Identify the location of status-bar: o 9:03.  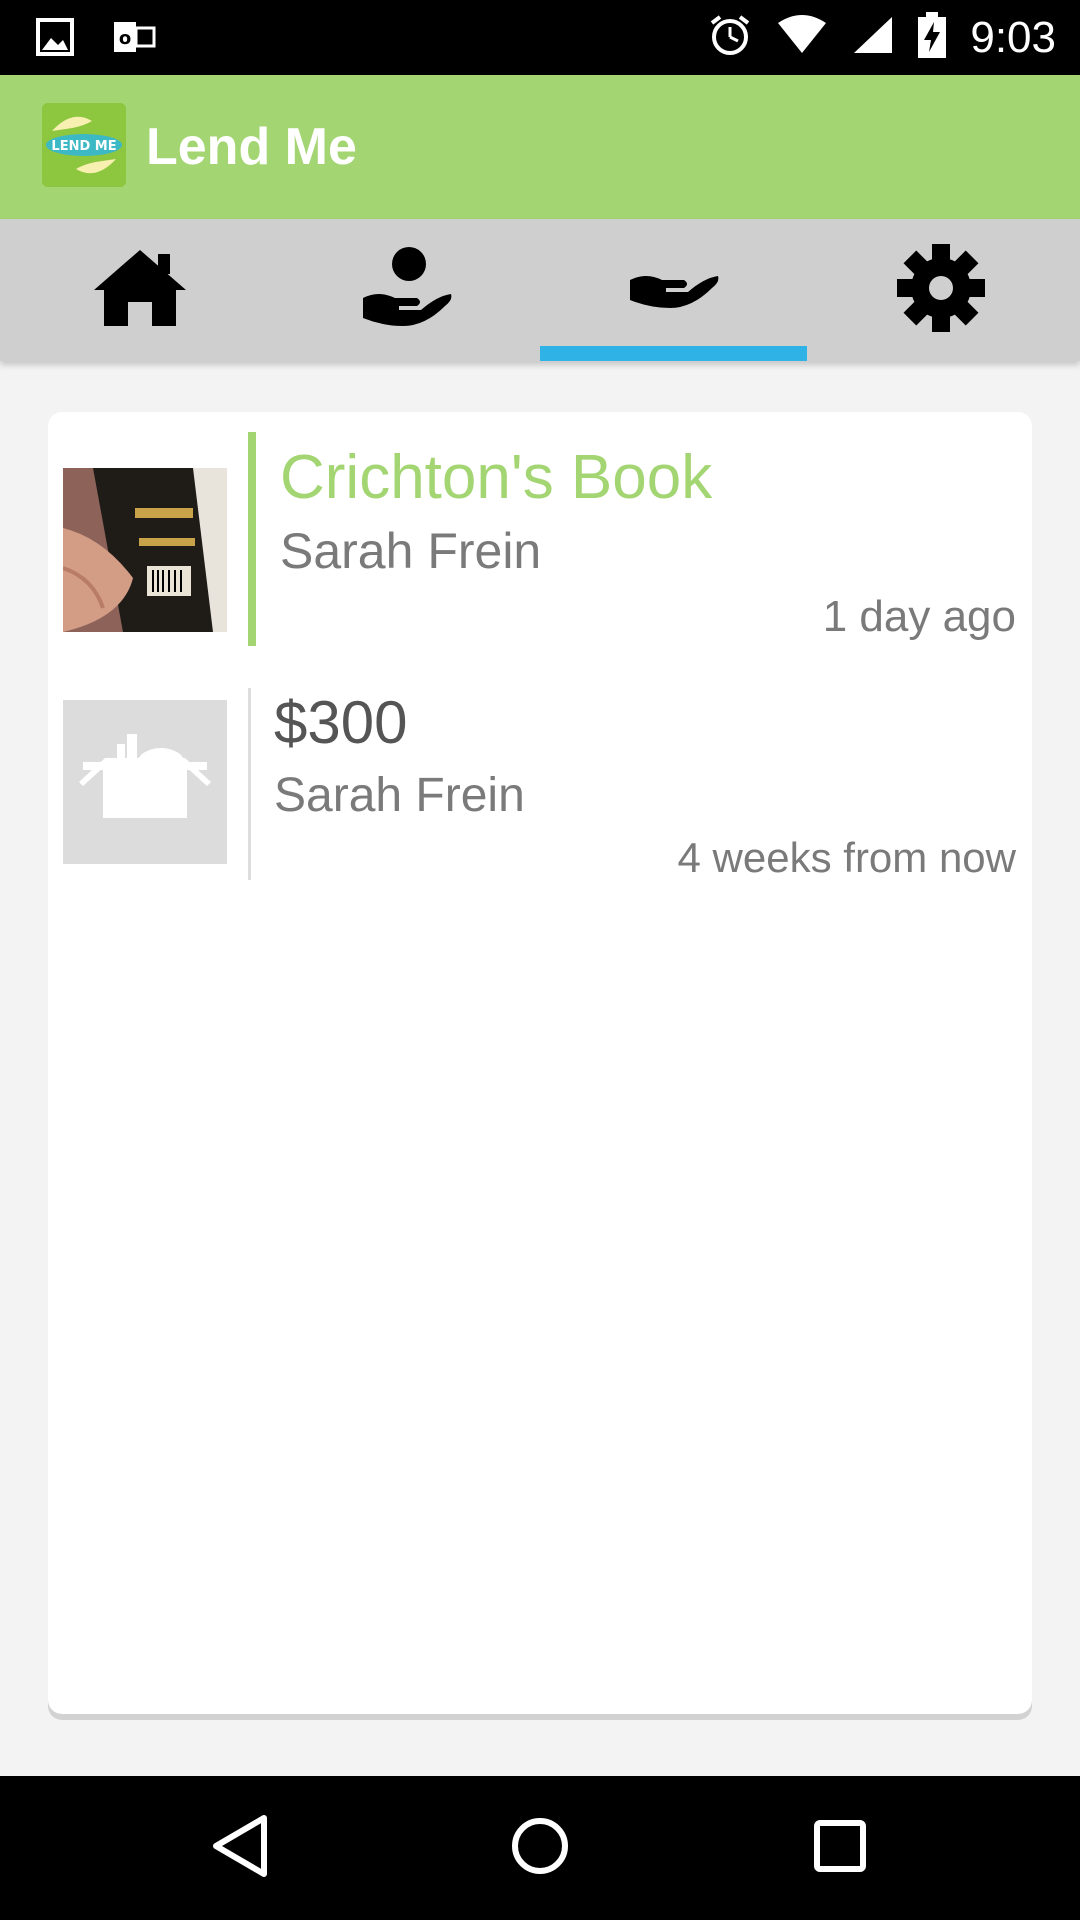
(540, 37).